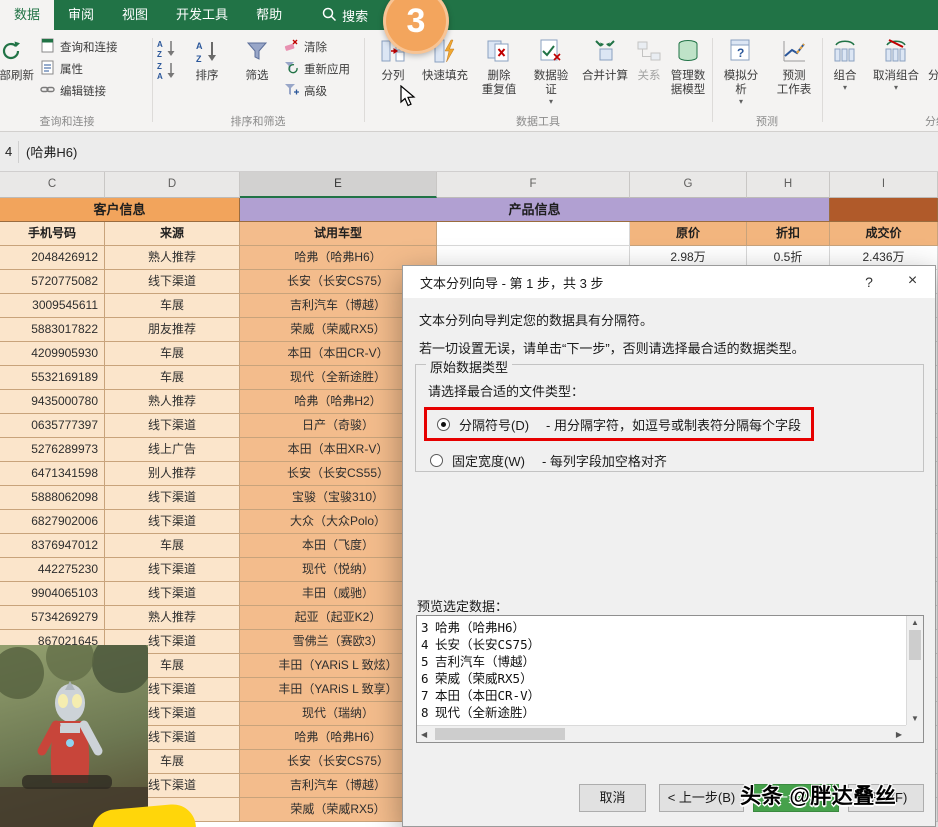 The image size is (938, 827). I want to click on advanced-filter-button: 高级, so click(317, 91).